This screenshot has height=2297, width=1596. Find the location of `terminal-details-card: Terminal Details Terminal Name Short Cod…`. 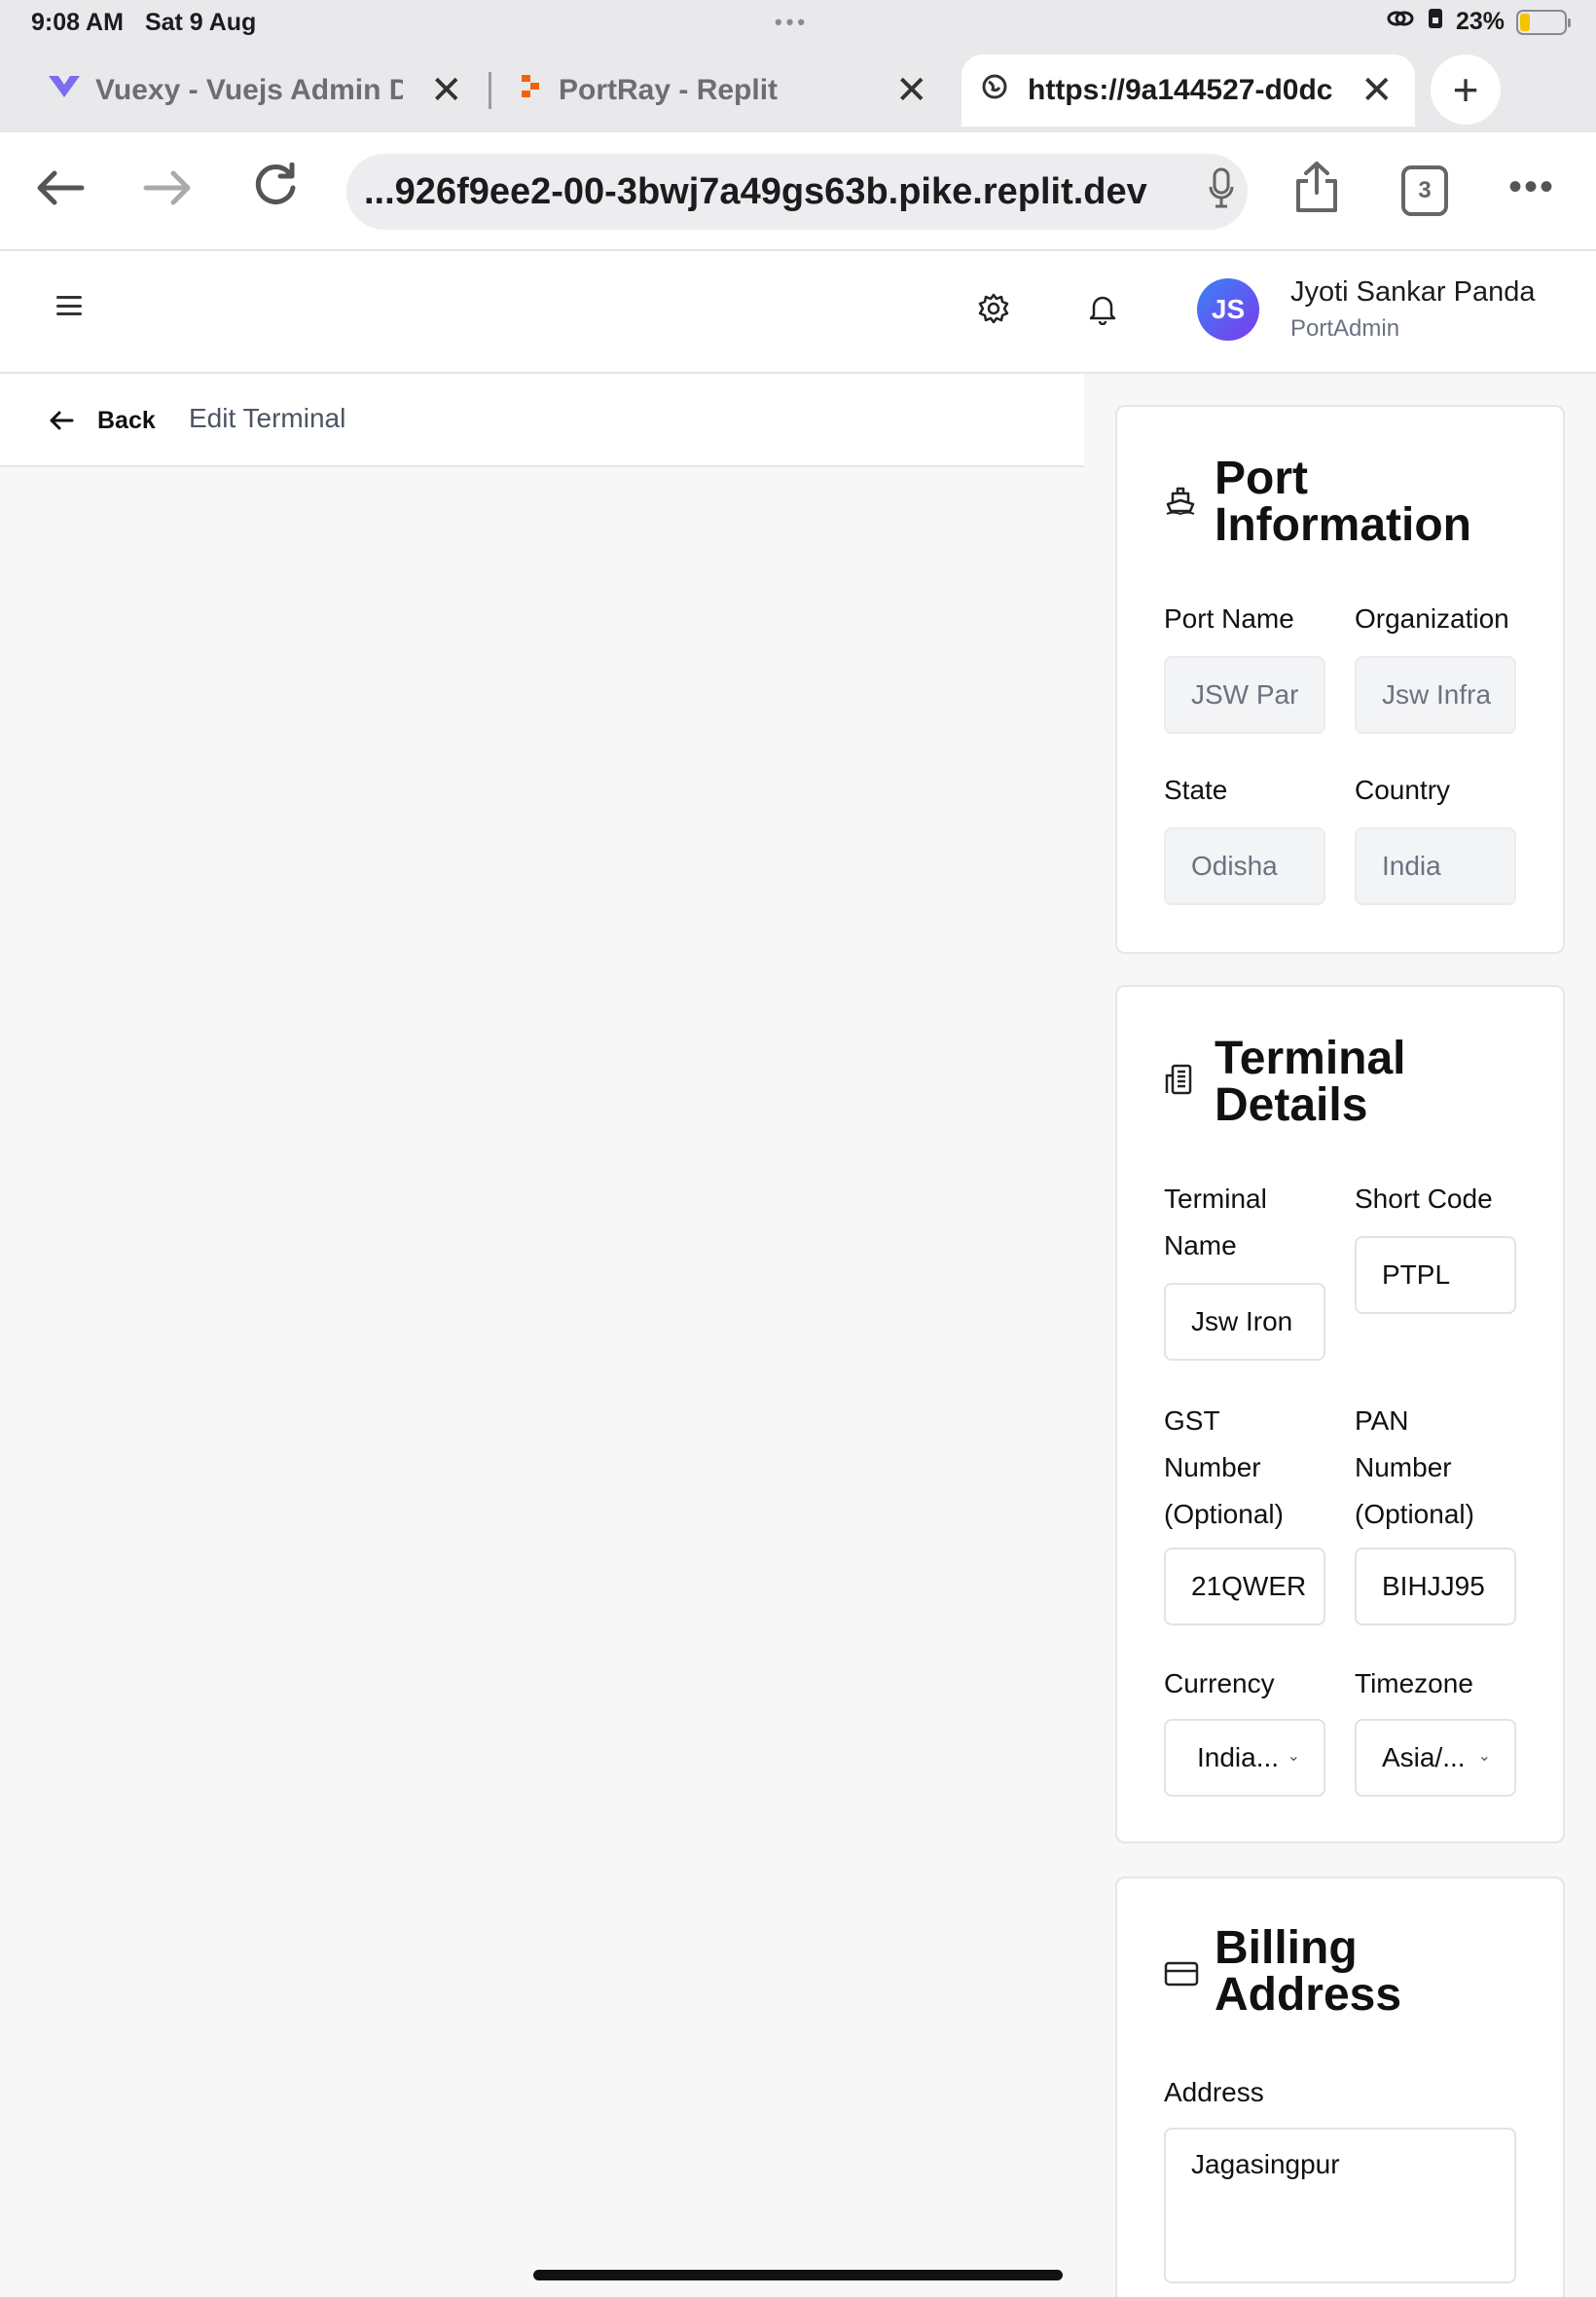

terminal-details-card: Terminal Details Terminal Name Short Cod… is located at coordinates (1340, 1414).